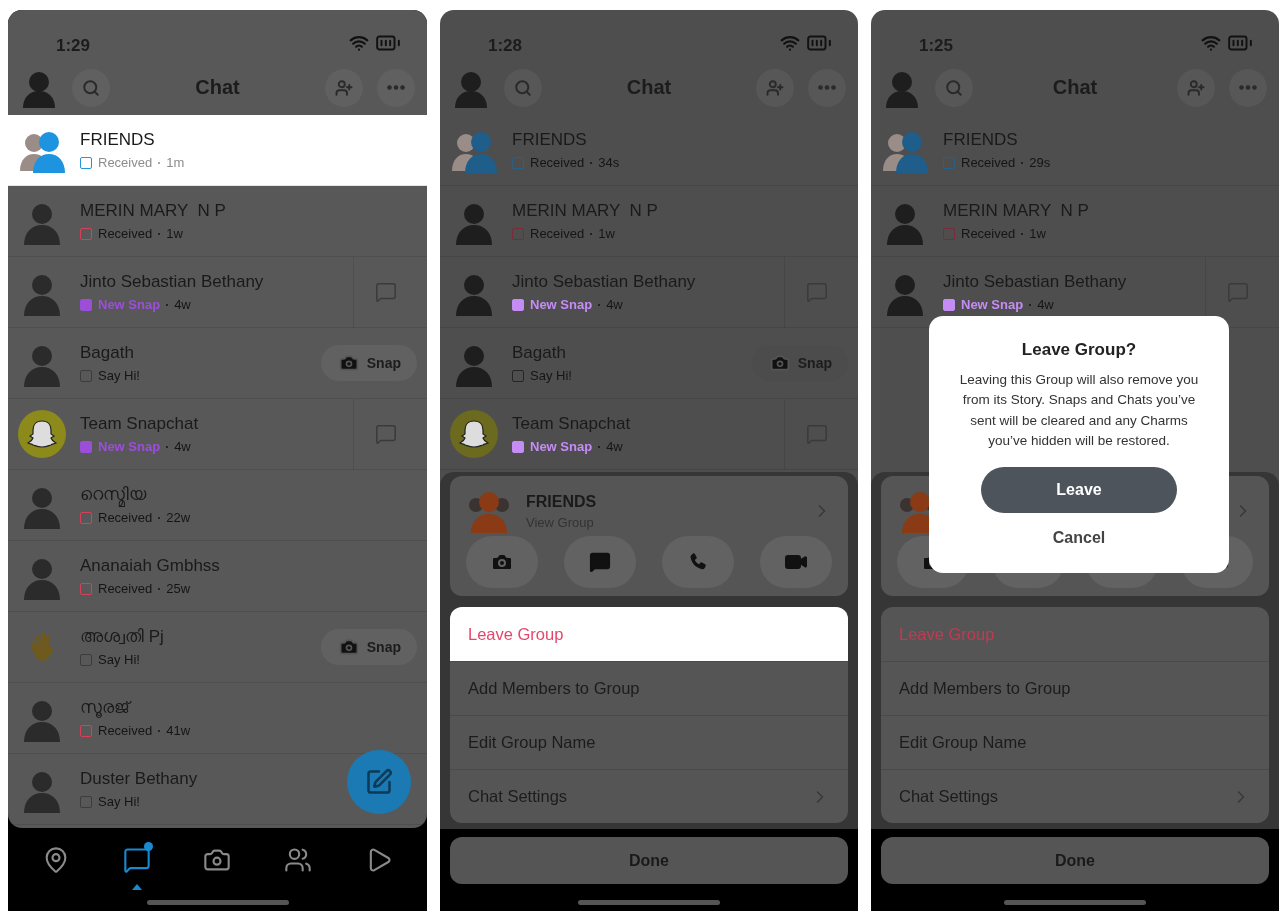 The width and height of the screenshot is (1279, 911). What do you see at coordinates (502, 562) in the screenshot?
I see `camera-button` at bounding box center [502, 562].